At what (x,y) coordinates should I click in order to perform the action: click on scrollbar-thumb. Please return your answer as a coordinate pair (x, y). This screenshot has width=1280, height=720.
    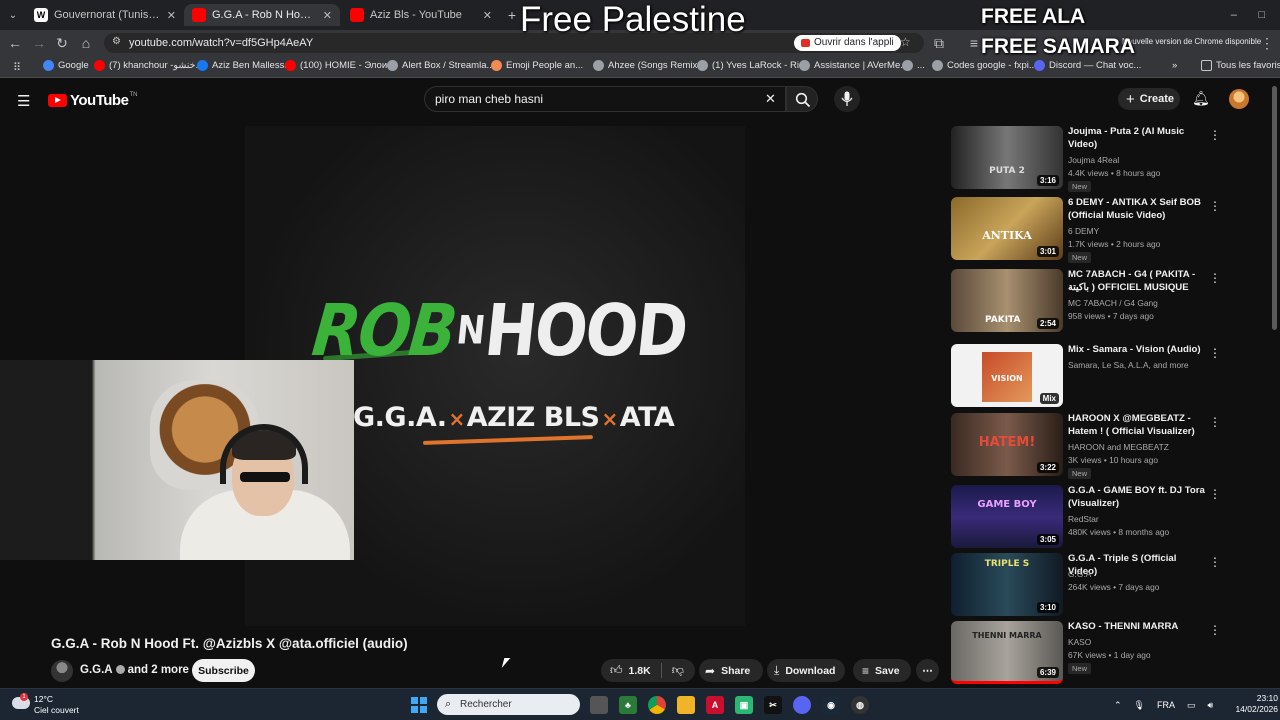
    Looking at the image, I should click on (1274, 208).